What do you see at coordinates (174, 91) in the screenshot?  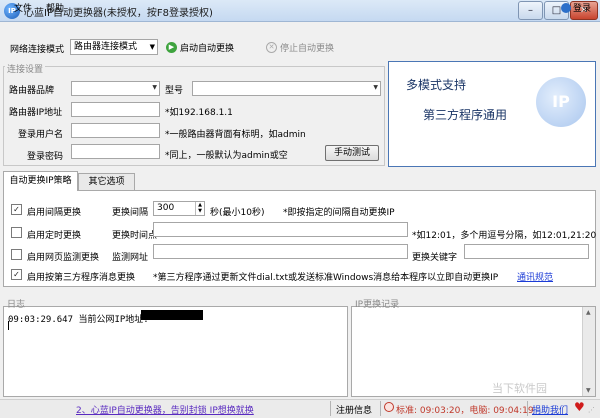 I see `model-label: 型号` at bounding box center [174, 91].